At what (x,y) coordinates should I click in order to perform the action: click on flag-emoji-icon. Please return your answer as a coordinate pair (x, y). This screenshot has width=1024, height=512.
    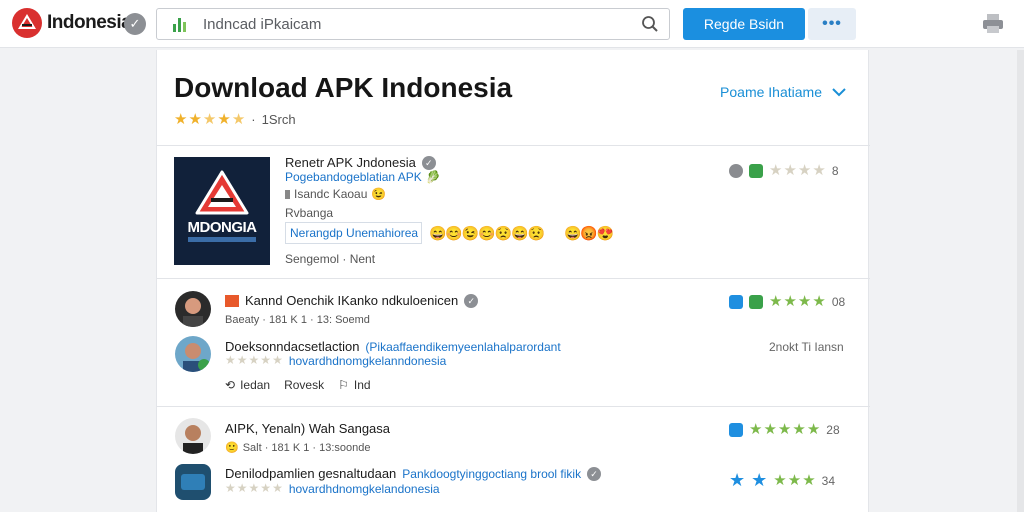
    Looking at the image, I should click on (232, 300).